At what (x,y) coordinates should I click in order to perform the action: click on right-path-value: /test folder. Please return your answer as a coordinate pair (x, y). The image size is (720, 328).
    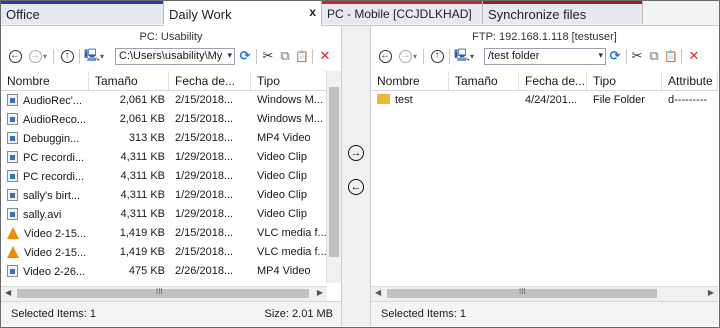
    Looking at the image, I should click on (514, 56).